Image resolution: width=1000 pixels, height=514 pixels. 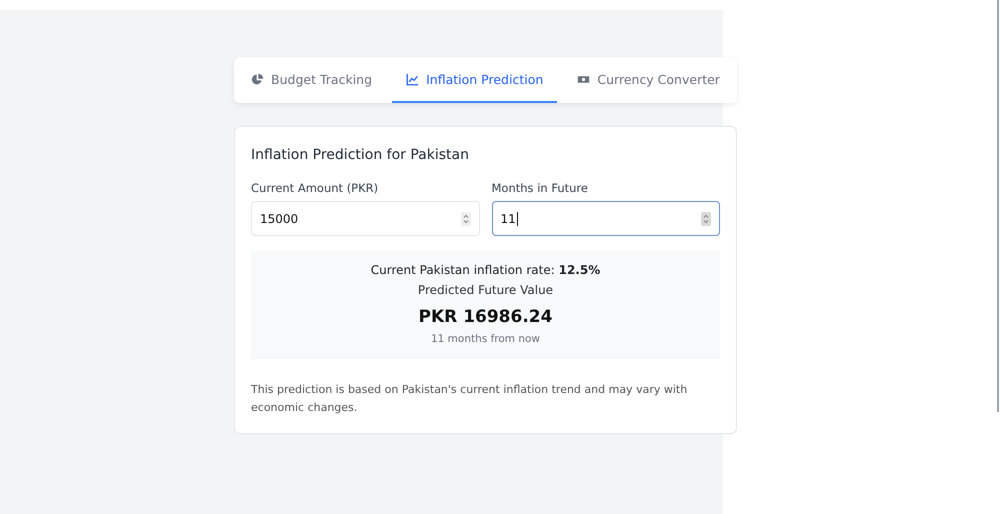 I want to click on card-title: Inflation Prediction for Pakistan, so click(x=360, y=155).